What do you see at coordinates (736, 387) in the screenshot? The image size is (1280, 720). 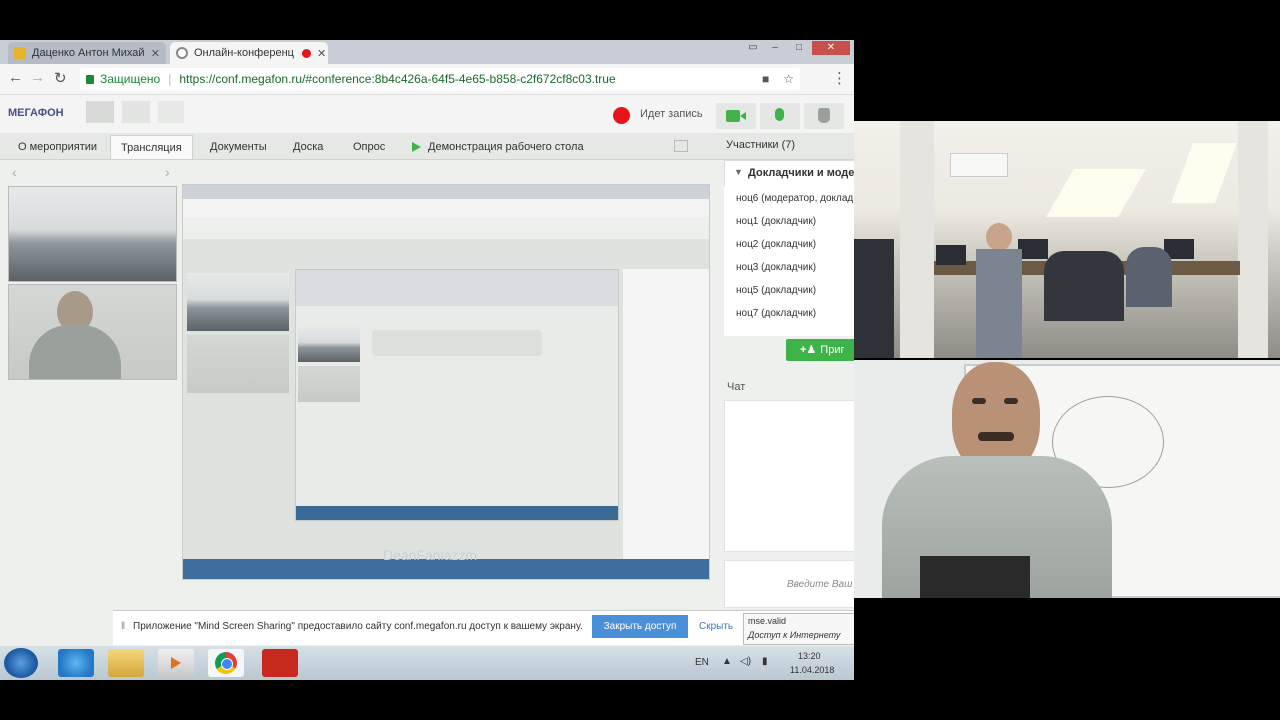 I see `chat-title: Чат` at bounding box center [736, 387].